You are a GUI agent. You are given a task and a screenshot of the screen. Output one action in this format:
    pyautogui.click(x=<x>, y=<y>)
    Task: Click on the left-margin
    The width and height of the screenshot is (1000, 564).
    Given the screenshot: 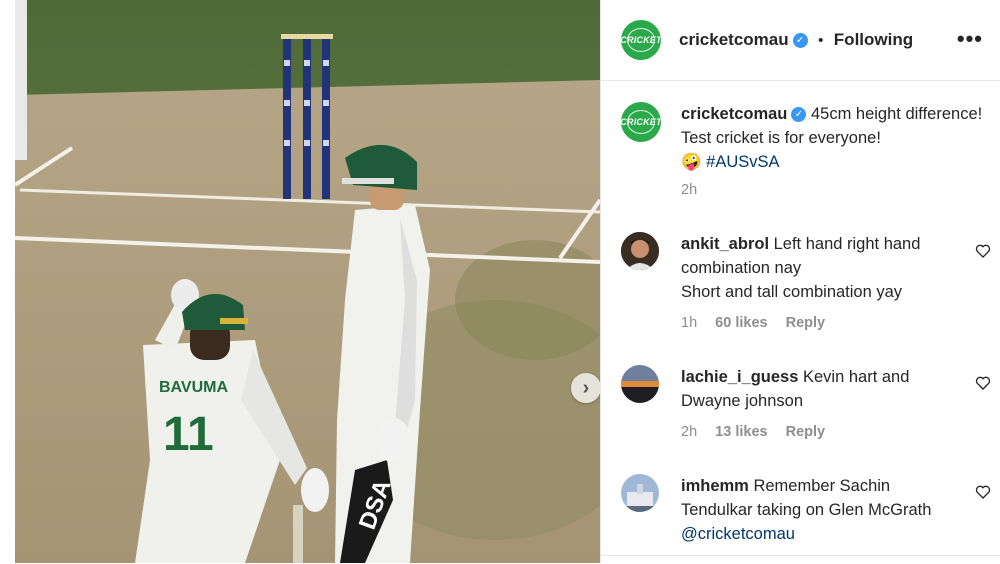 What is the action you would take?
    pyautogui.click(x=7, y=281)
    